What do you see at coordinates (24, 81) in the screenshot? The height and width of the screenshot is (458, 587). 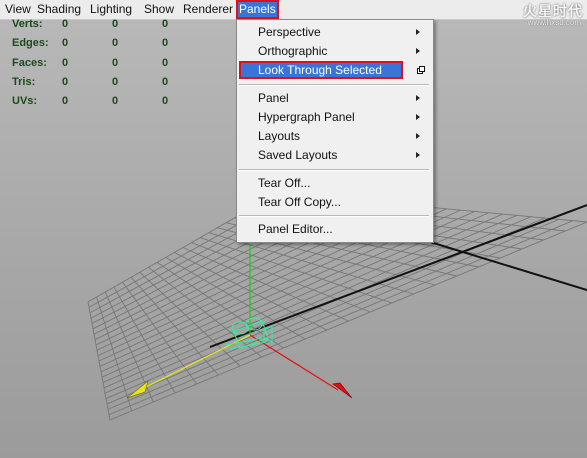 I see `hud-label: Tris:` at bounding box center [24, 81].